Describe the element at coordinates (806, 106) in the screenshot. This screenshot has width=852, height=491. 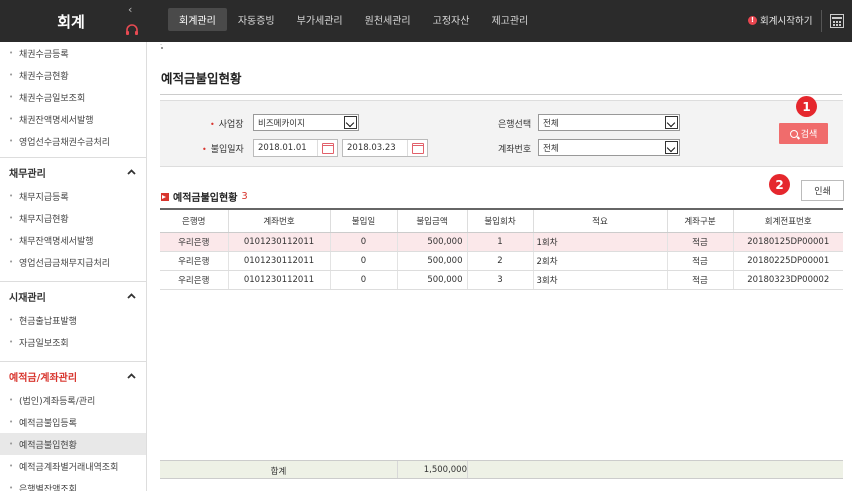
I see `annotation-badge-1: 1` at that location.